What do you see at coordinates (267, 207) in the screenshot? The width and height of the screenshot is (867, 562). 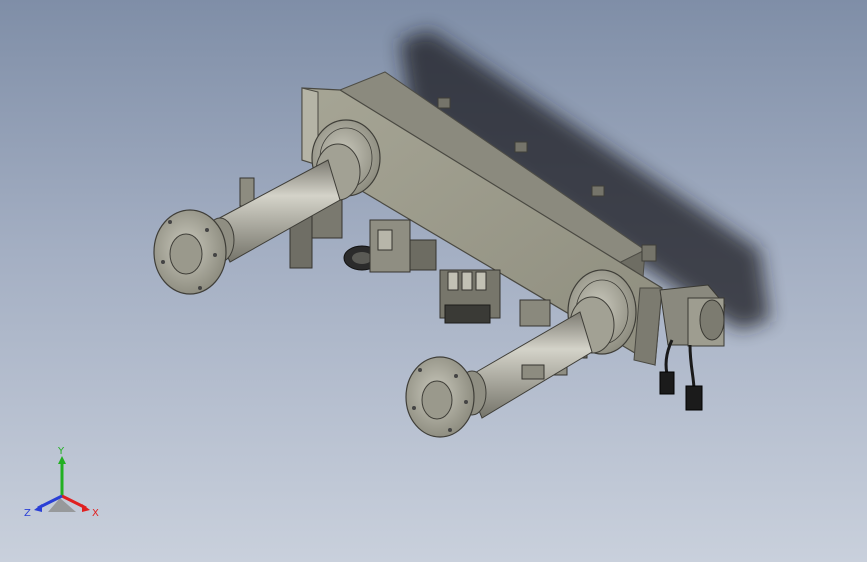 I see `upper-shaft-assembly` at bounding box center [267, 207].